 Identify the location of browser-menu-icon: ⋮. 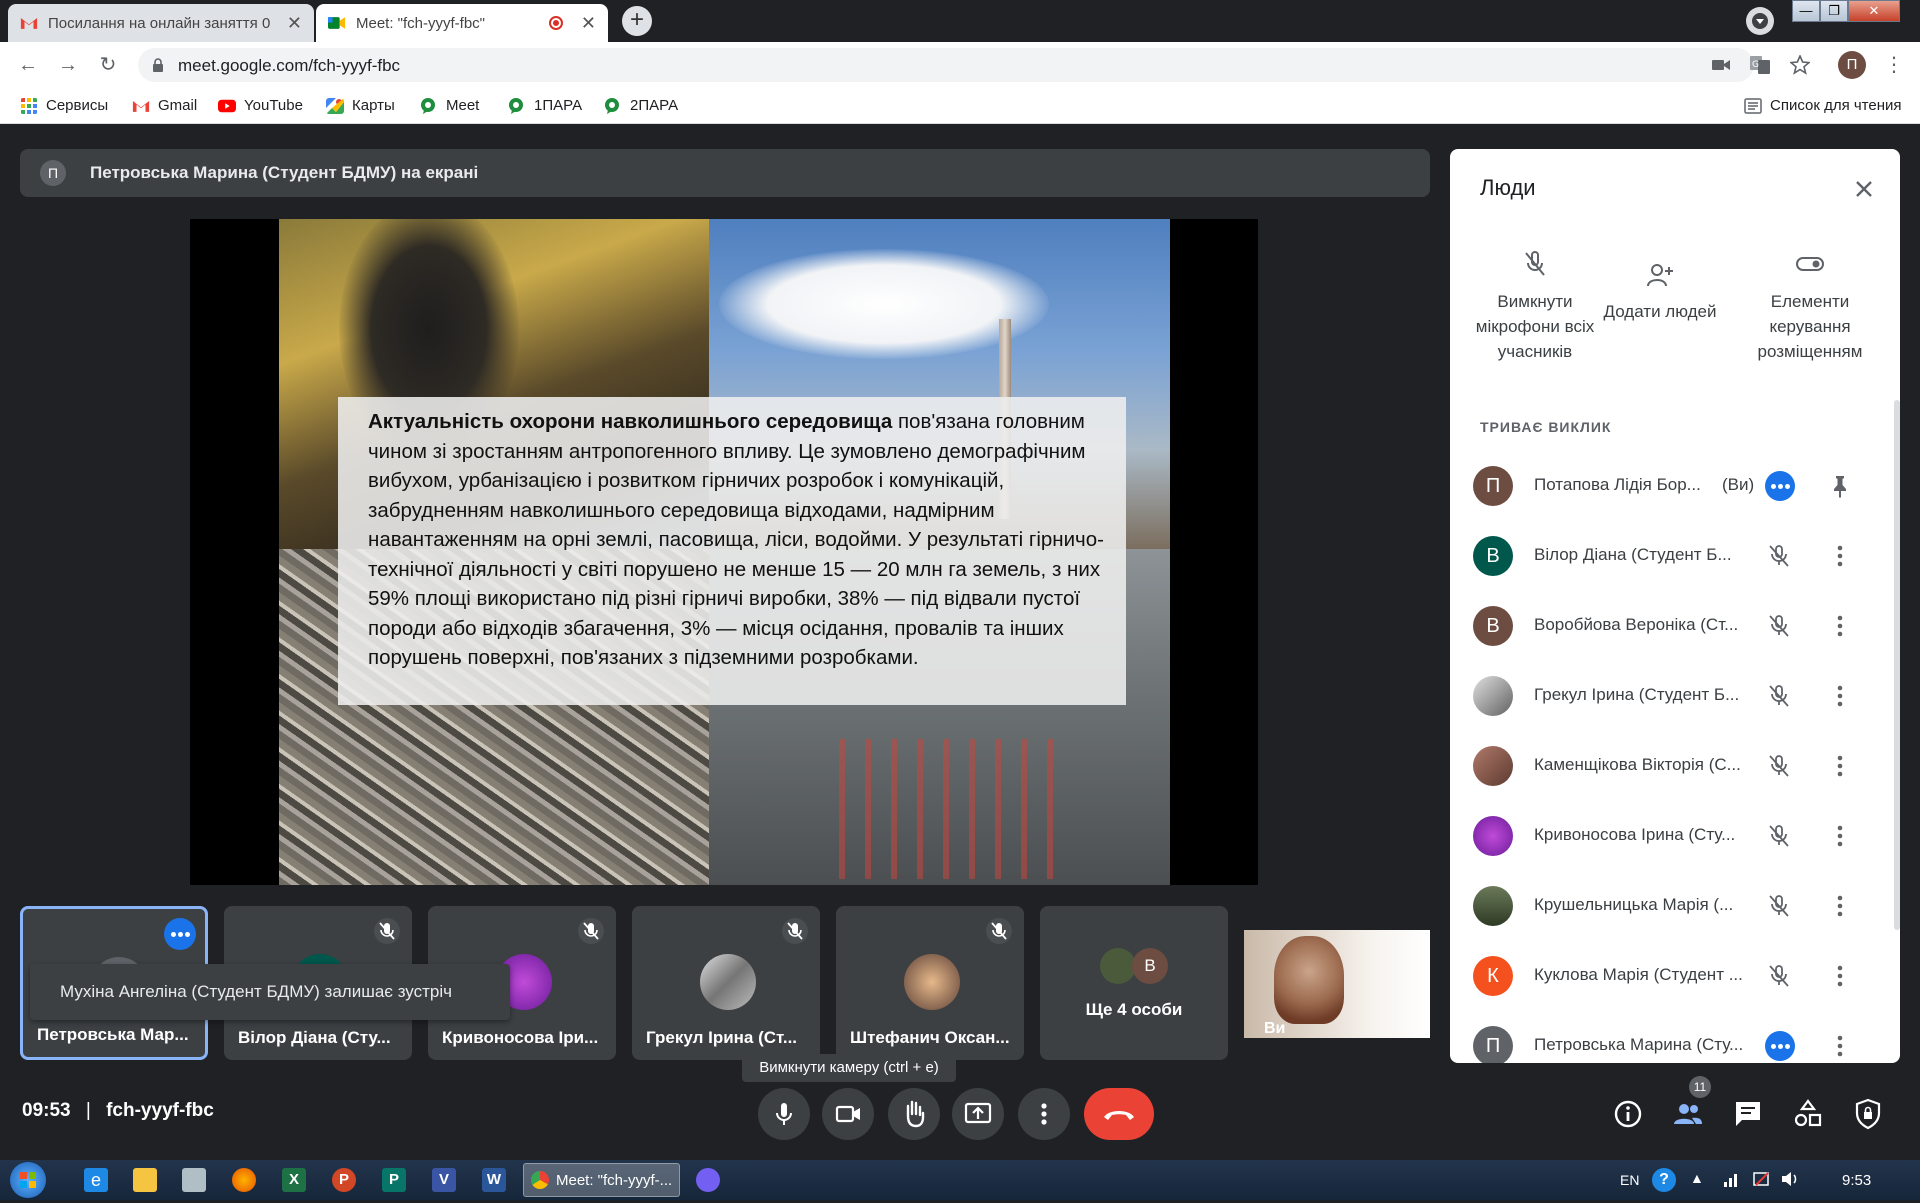
(1894, 65).